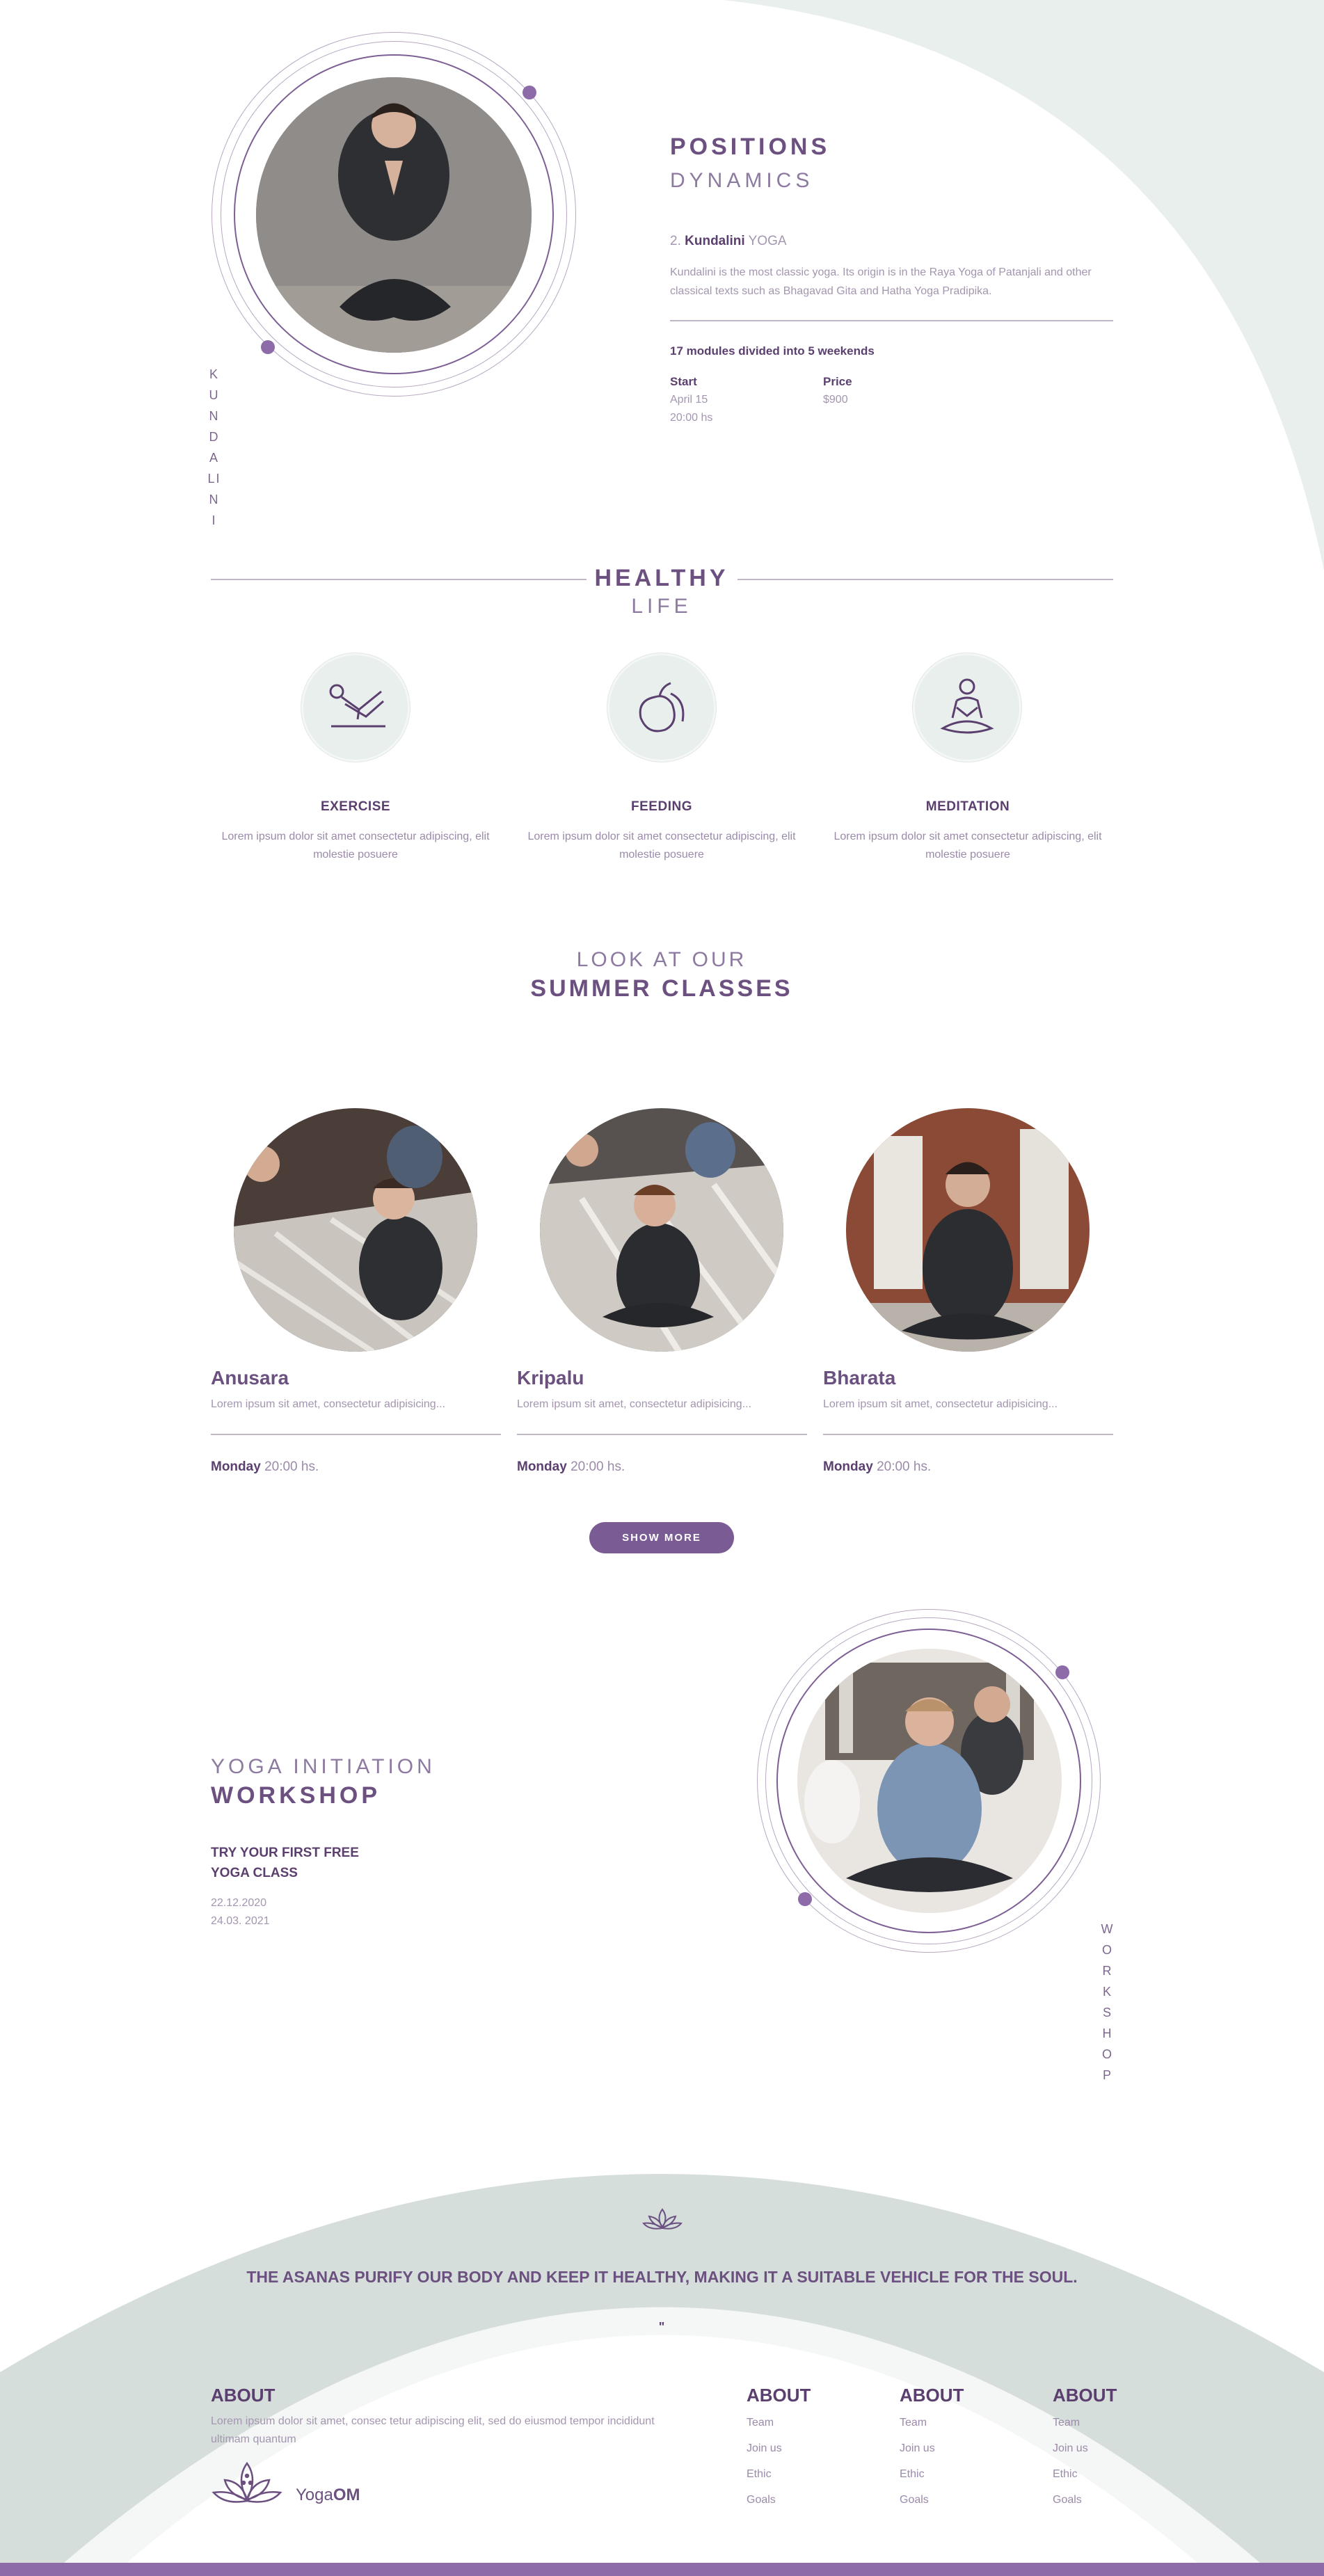  I want to click on vertical-letter: D, so click(214, 437).